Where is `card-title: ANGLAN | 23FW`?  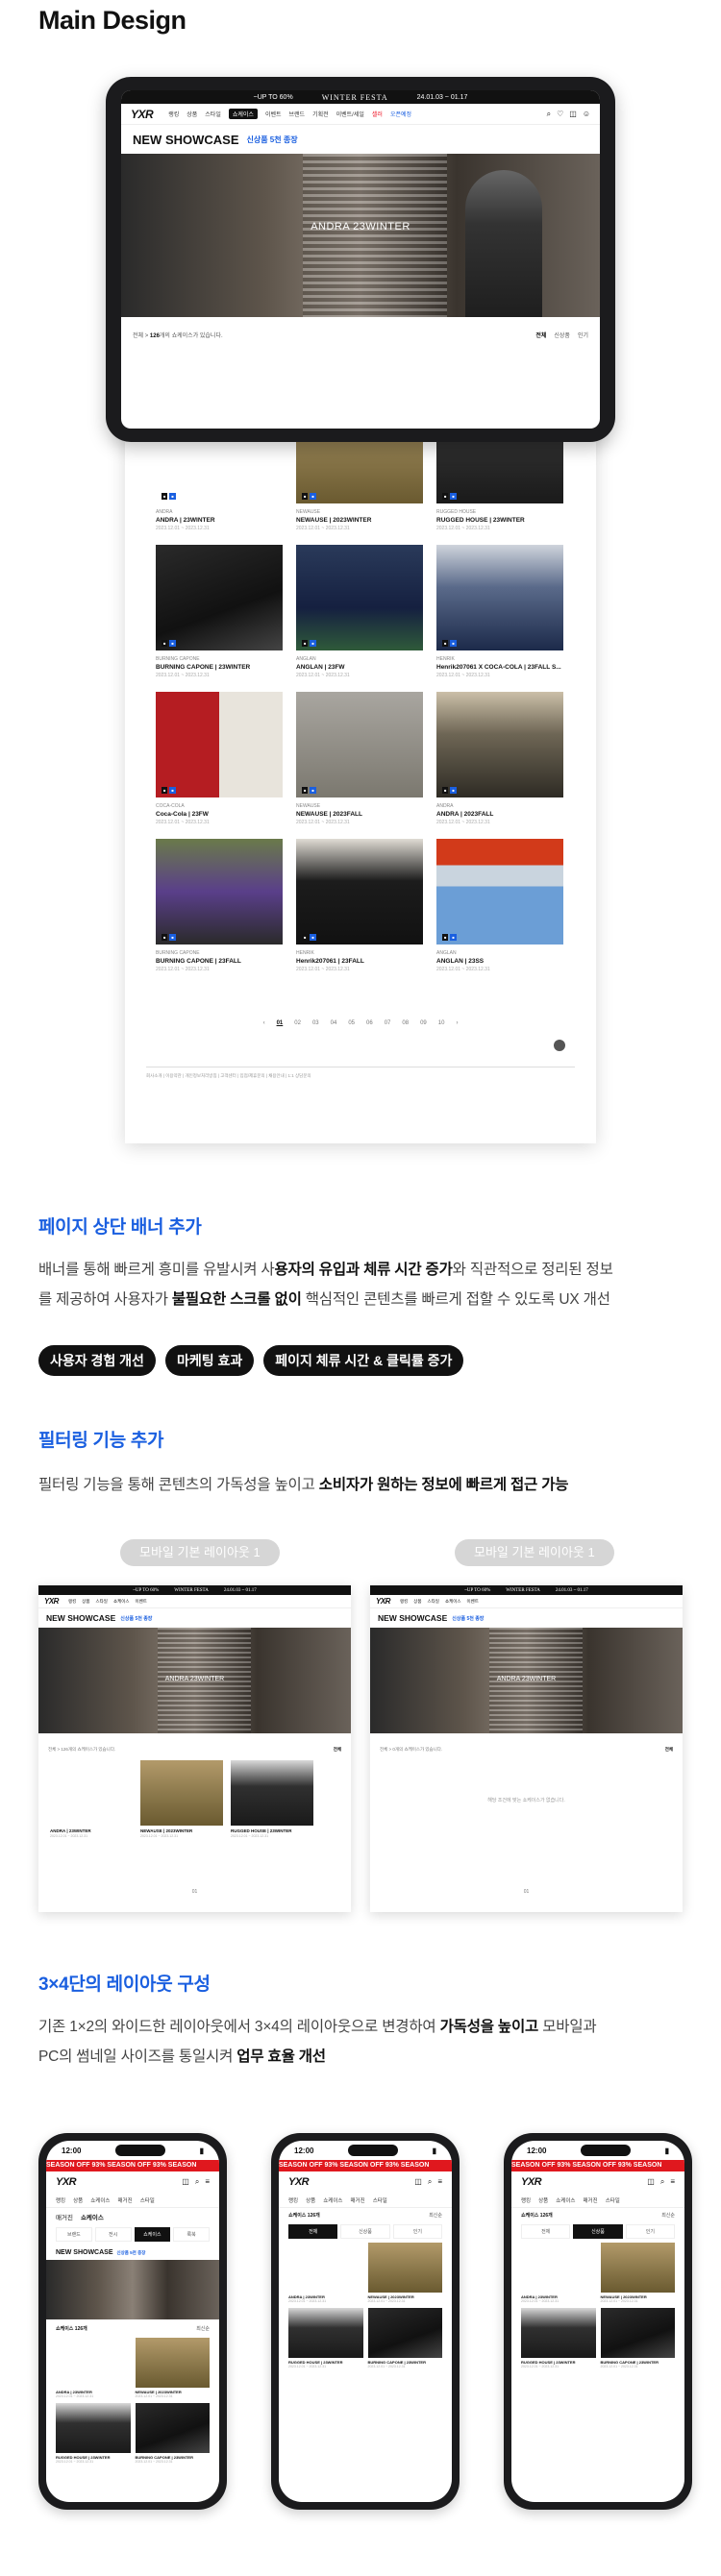 card-title: ANGLAN | 23FW is located at coordinates (359, 667).